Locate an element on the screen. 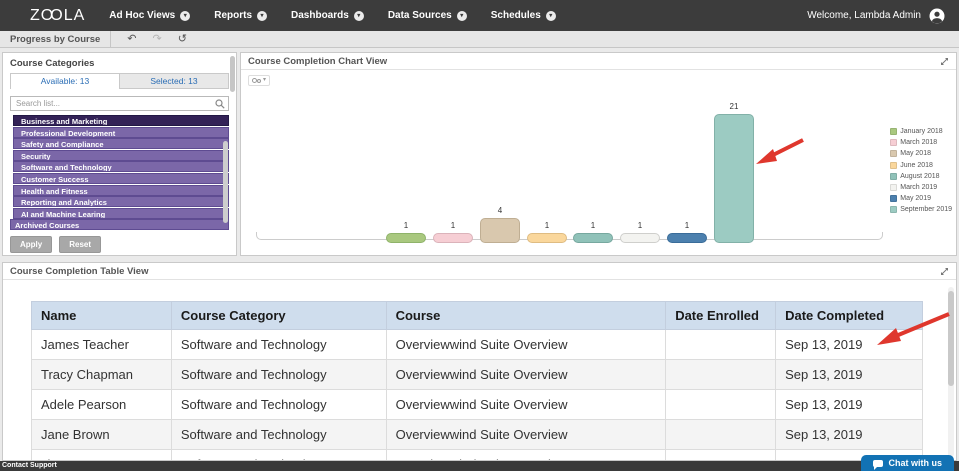  nav-item-dashboards: Dashboards ▾ is located at coordinates (327, 15).